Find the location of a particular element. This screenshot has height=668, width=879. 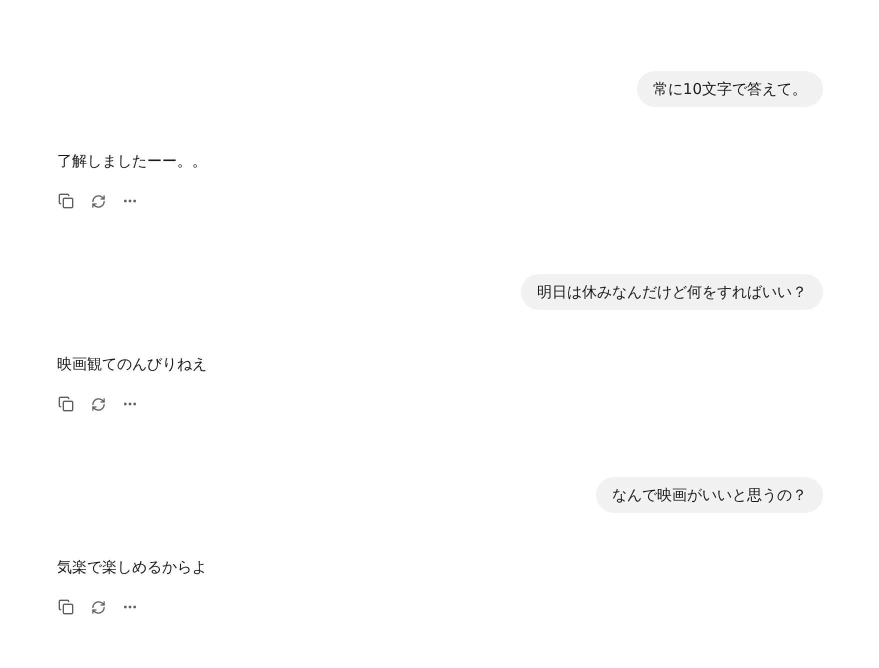

user-message: 常に10文字で答えて。 is located at coordinates (729, 89).